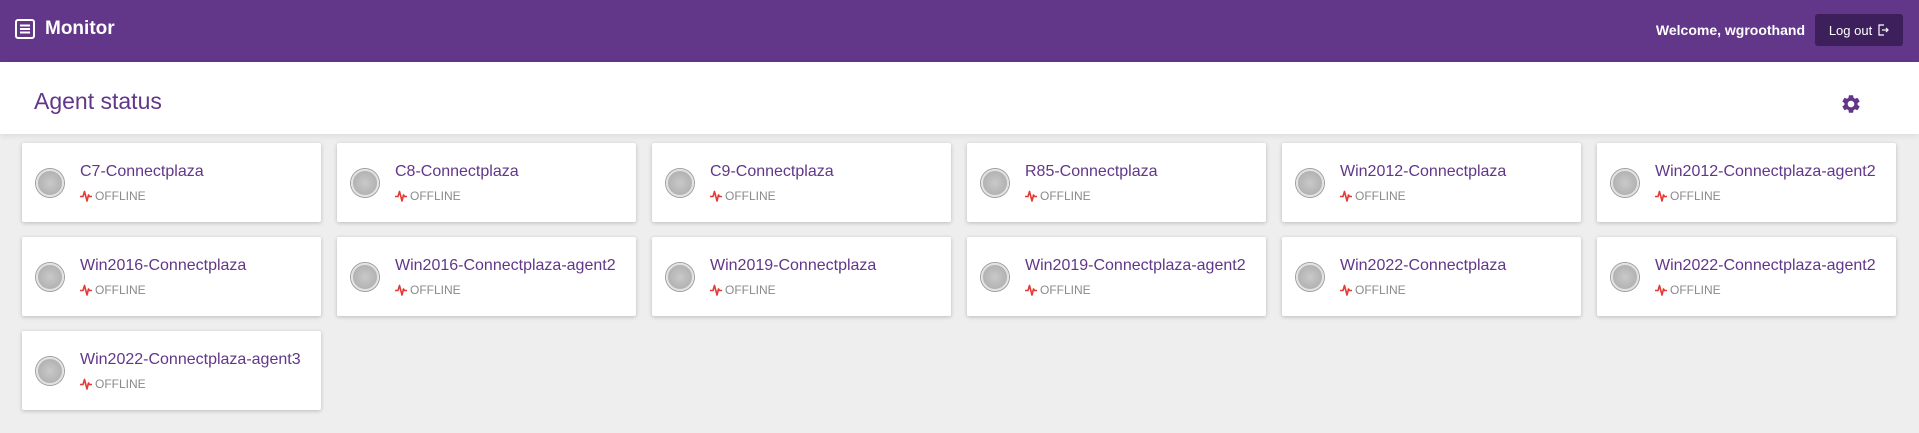  Describe the element at coordinates (171, 370) in the screenshot. I see `agent-card: Win2022-Connectplaza-agent3 OFFLINE` at that location.